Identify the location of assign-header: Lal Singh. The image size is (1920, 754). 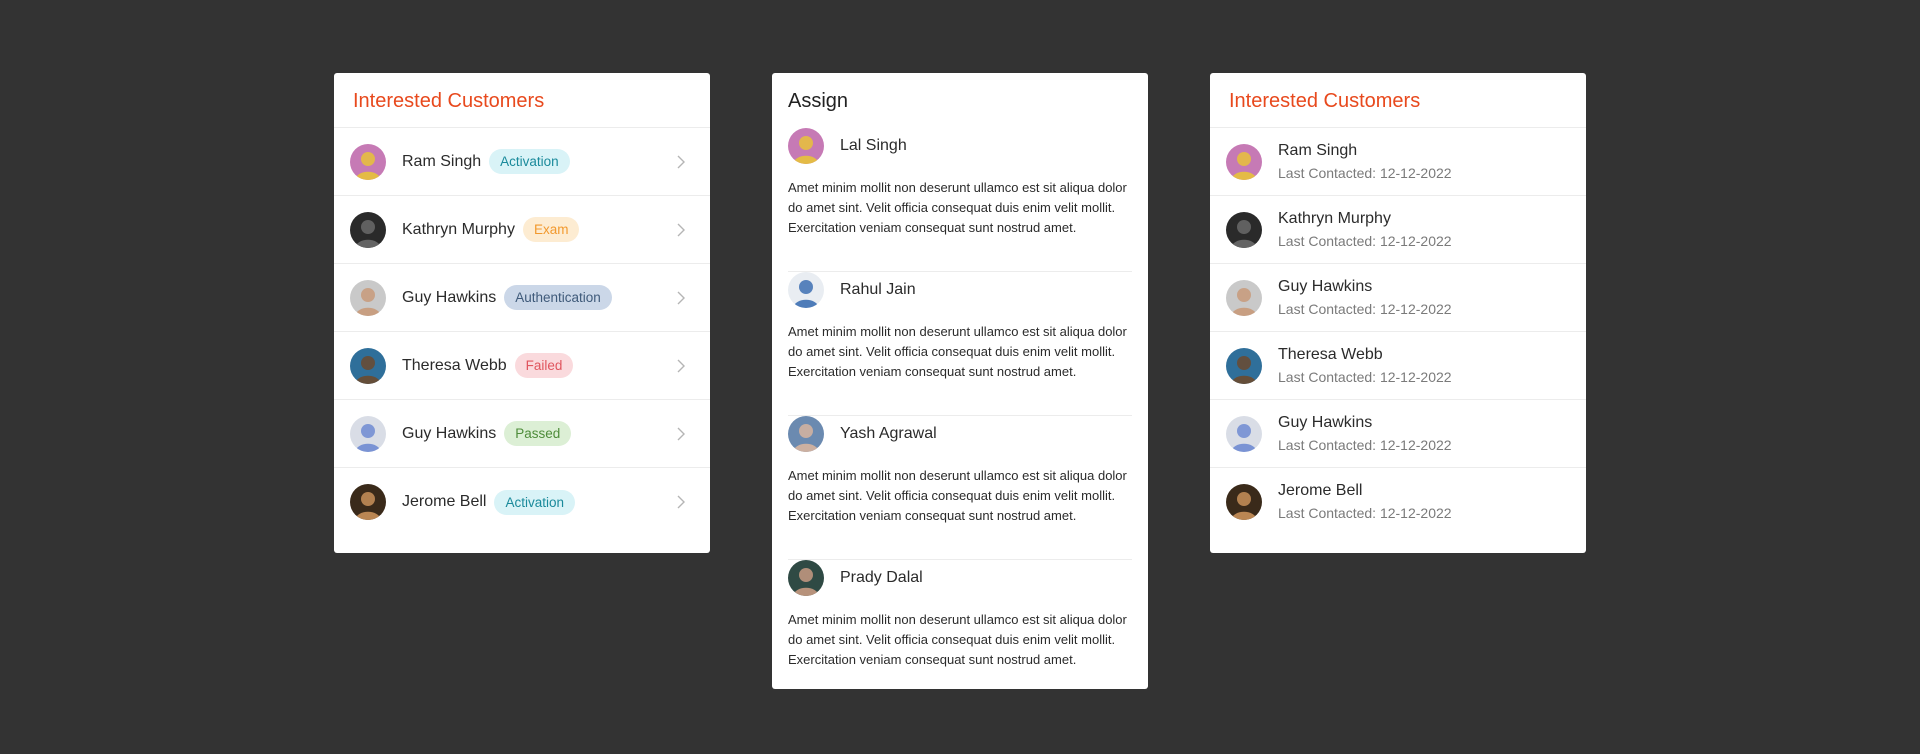
(960, 146).